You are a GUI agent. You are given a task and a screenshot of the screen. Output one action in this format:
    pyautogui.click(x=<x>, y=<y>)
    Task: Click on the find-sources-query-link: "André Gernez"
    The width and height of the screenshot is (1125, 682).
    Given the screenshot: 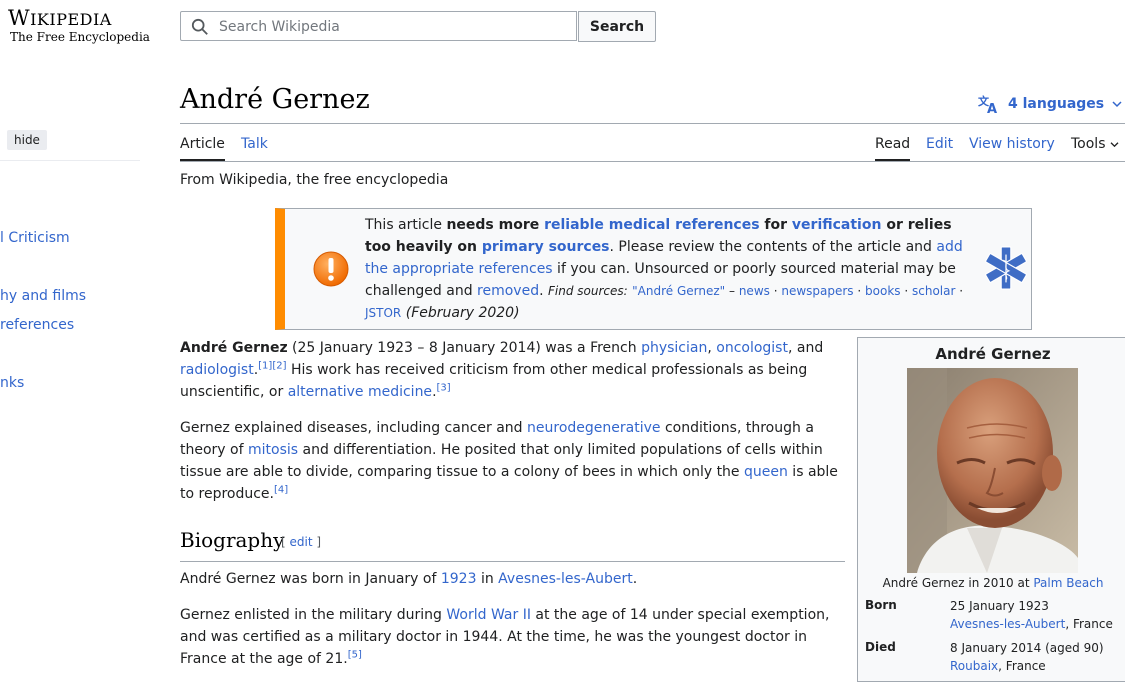 What is the action you would take?
    pyautogui.click(x=678, y=291)
    